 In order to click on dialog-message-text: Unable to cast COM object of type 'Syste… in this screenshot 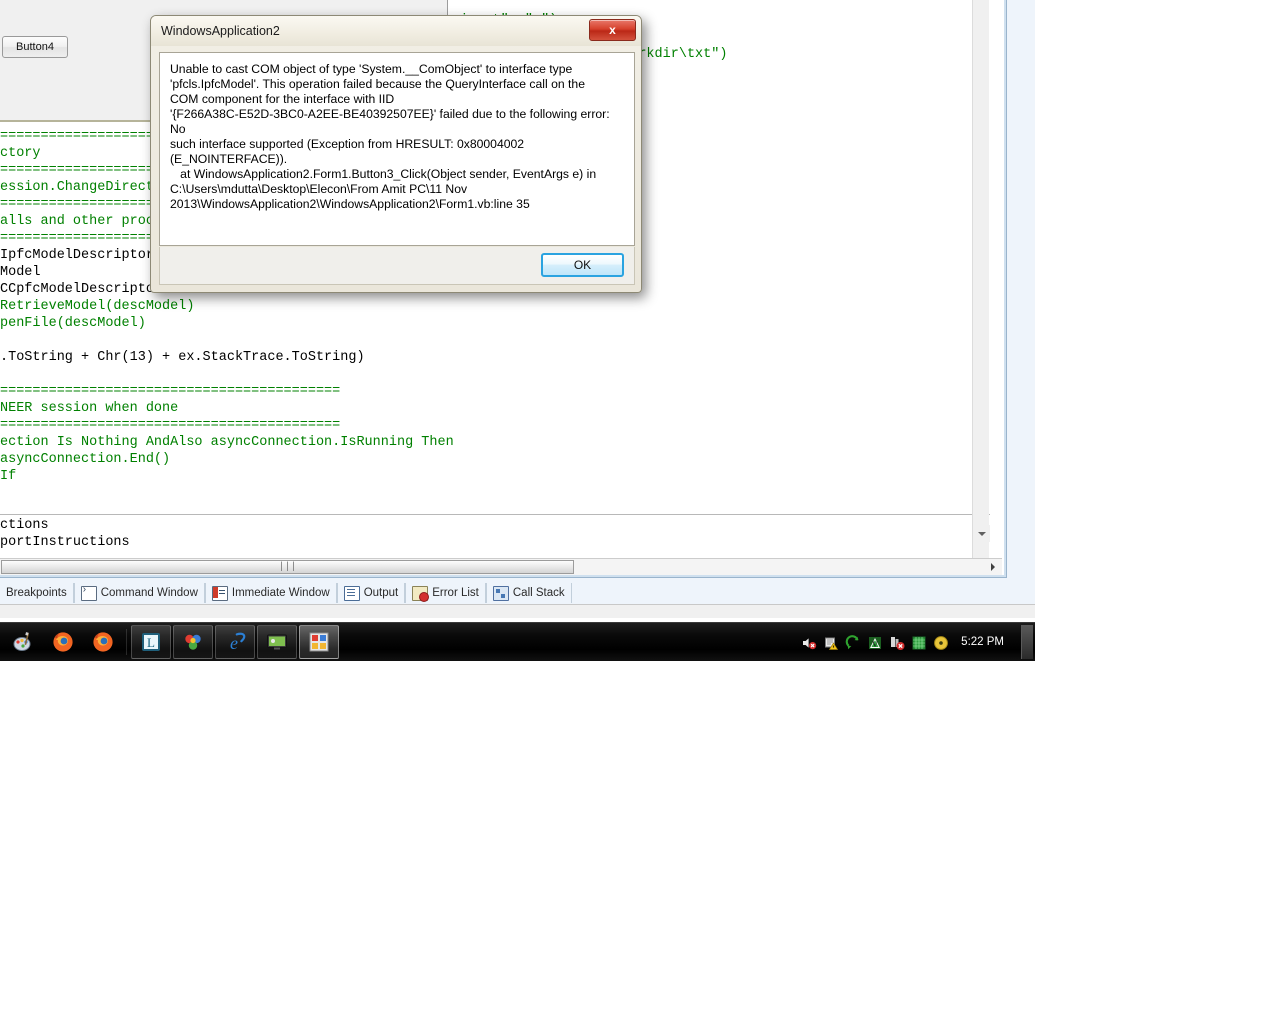, I will do `click(390, 136)`.